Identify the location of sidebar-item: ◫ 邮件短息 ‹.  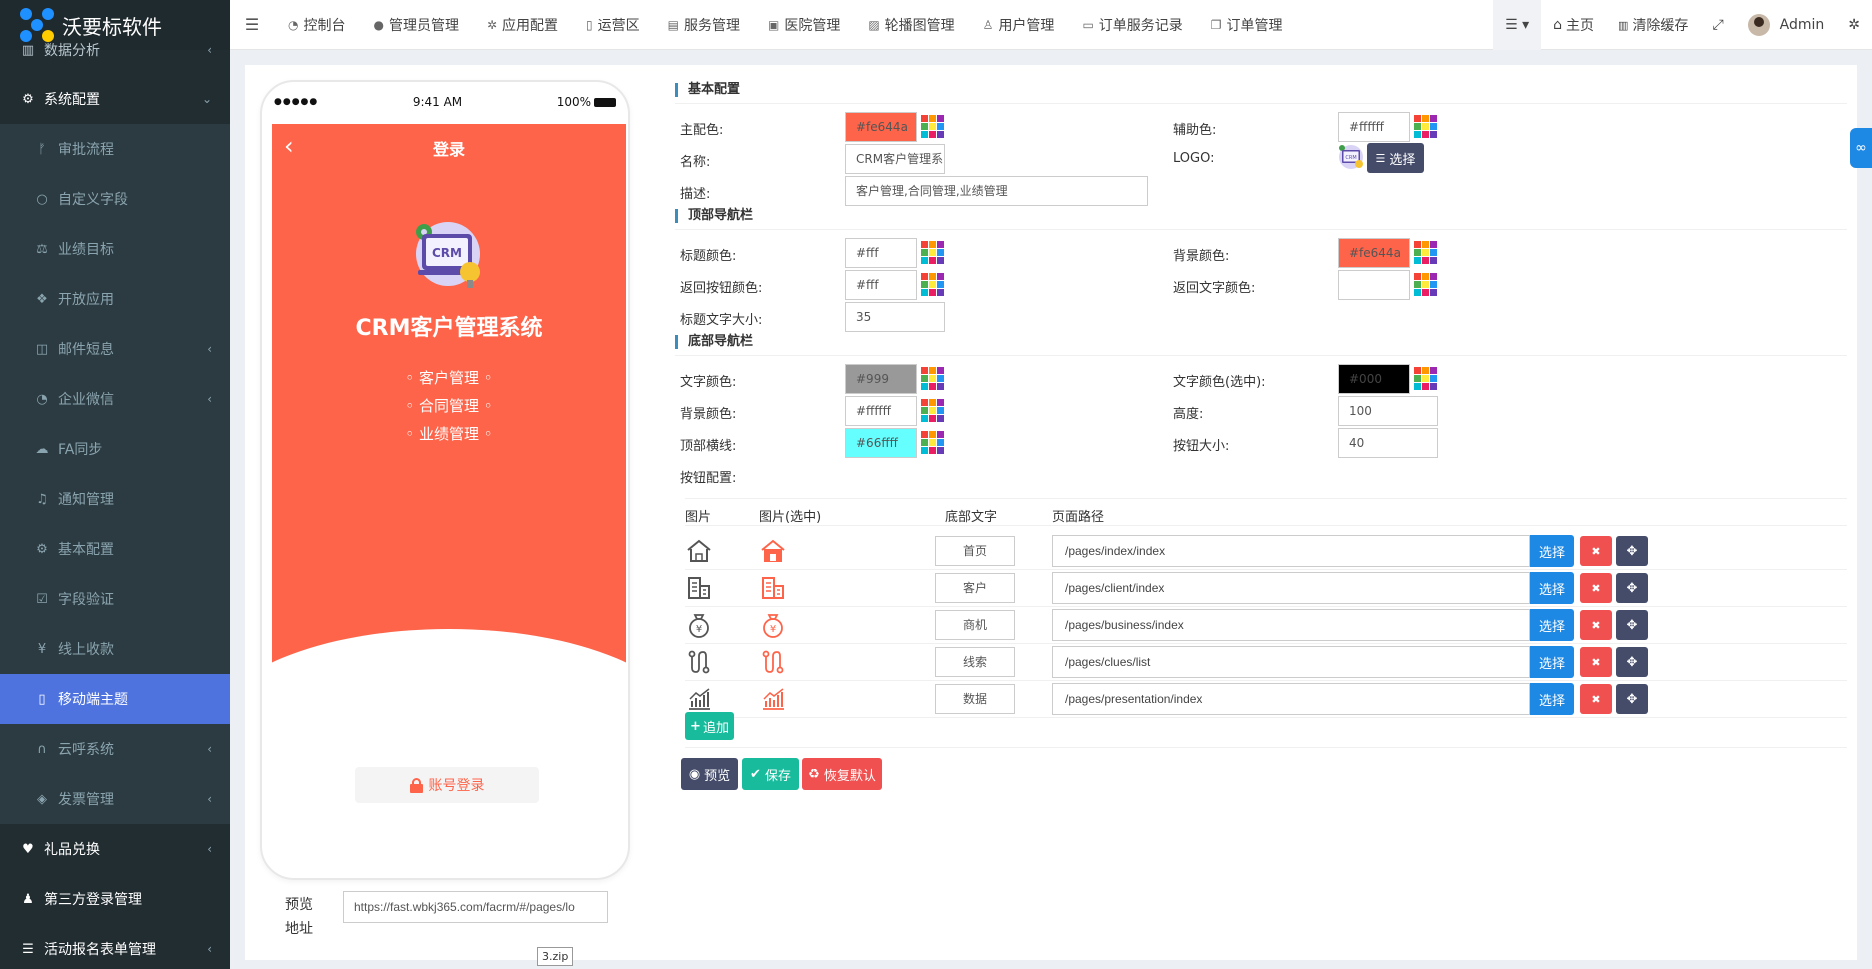
(115, 349).